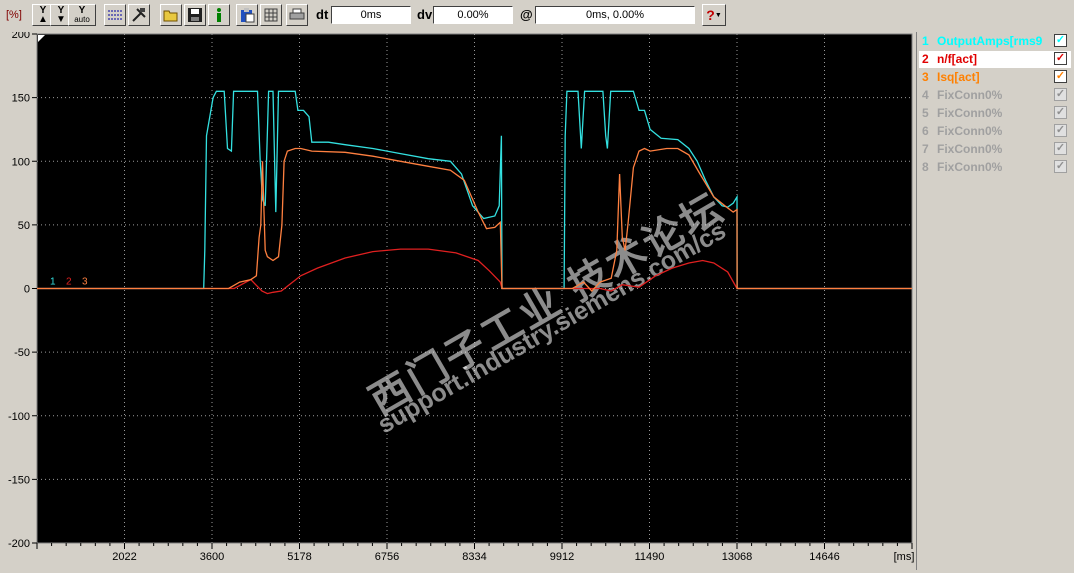 This screenshot has width=1074, height=573. I want to click on legend-item-7: 7 FixConn0% ✓, so click(995, 149).